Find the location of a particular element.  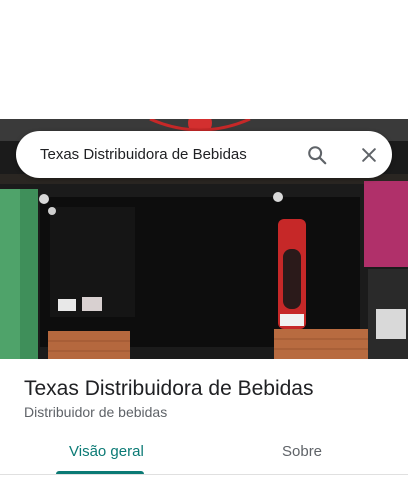

close-icon is located at coordinates (369, 155).